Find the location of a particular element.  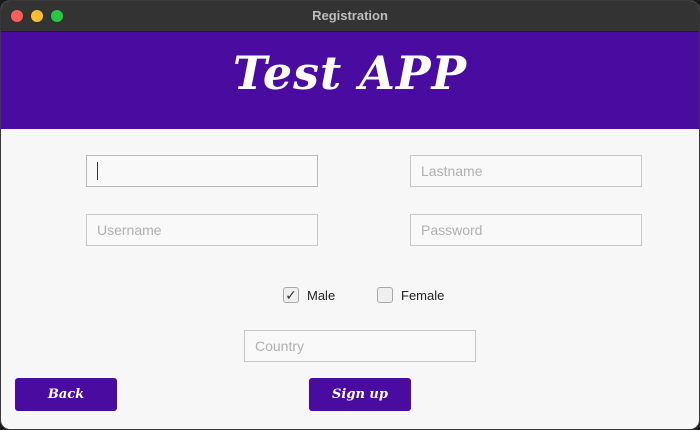

female-checkbox-box is located at coordinates (385, 295).